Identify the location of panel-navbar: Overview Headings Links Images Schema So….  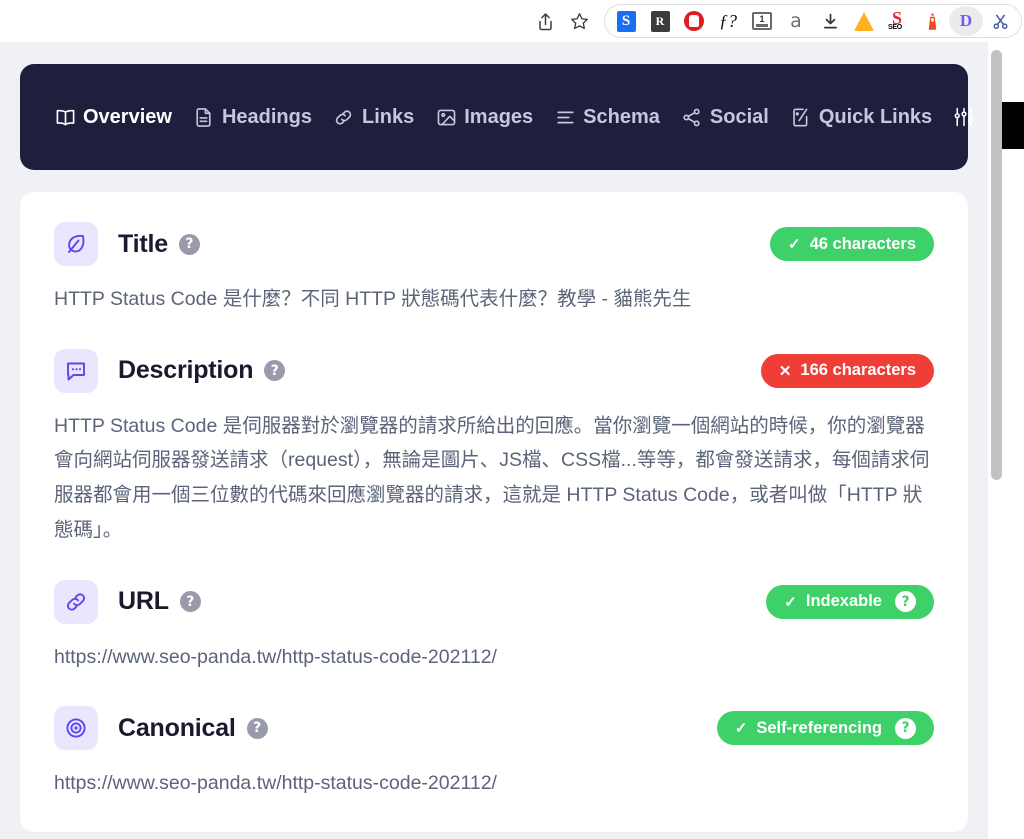
(497, 117).